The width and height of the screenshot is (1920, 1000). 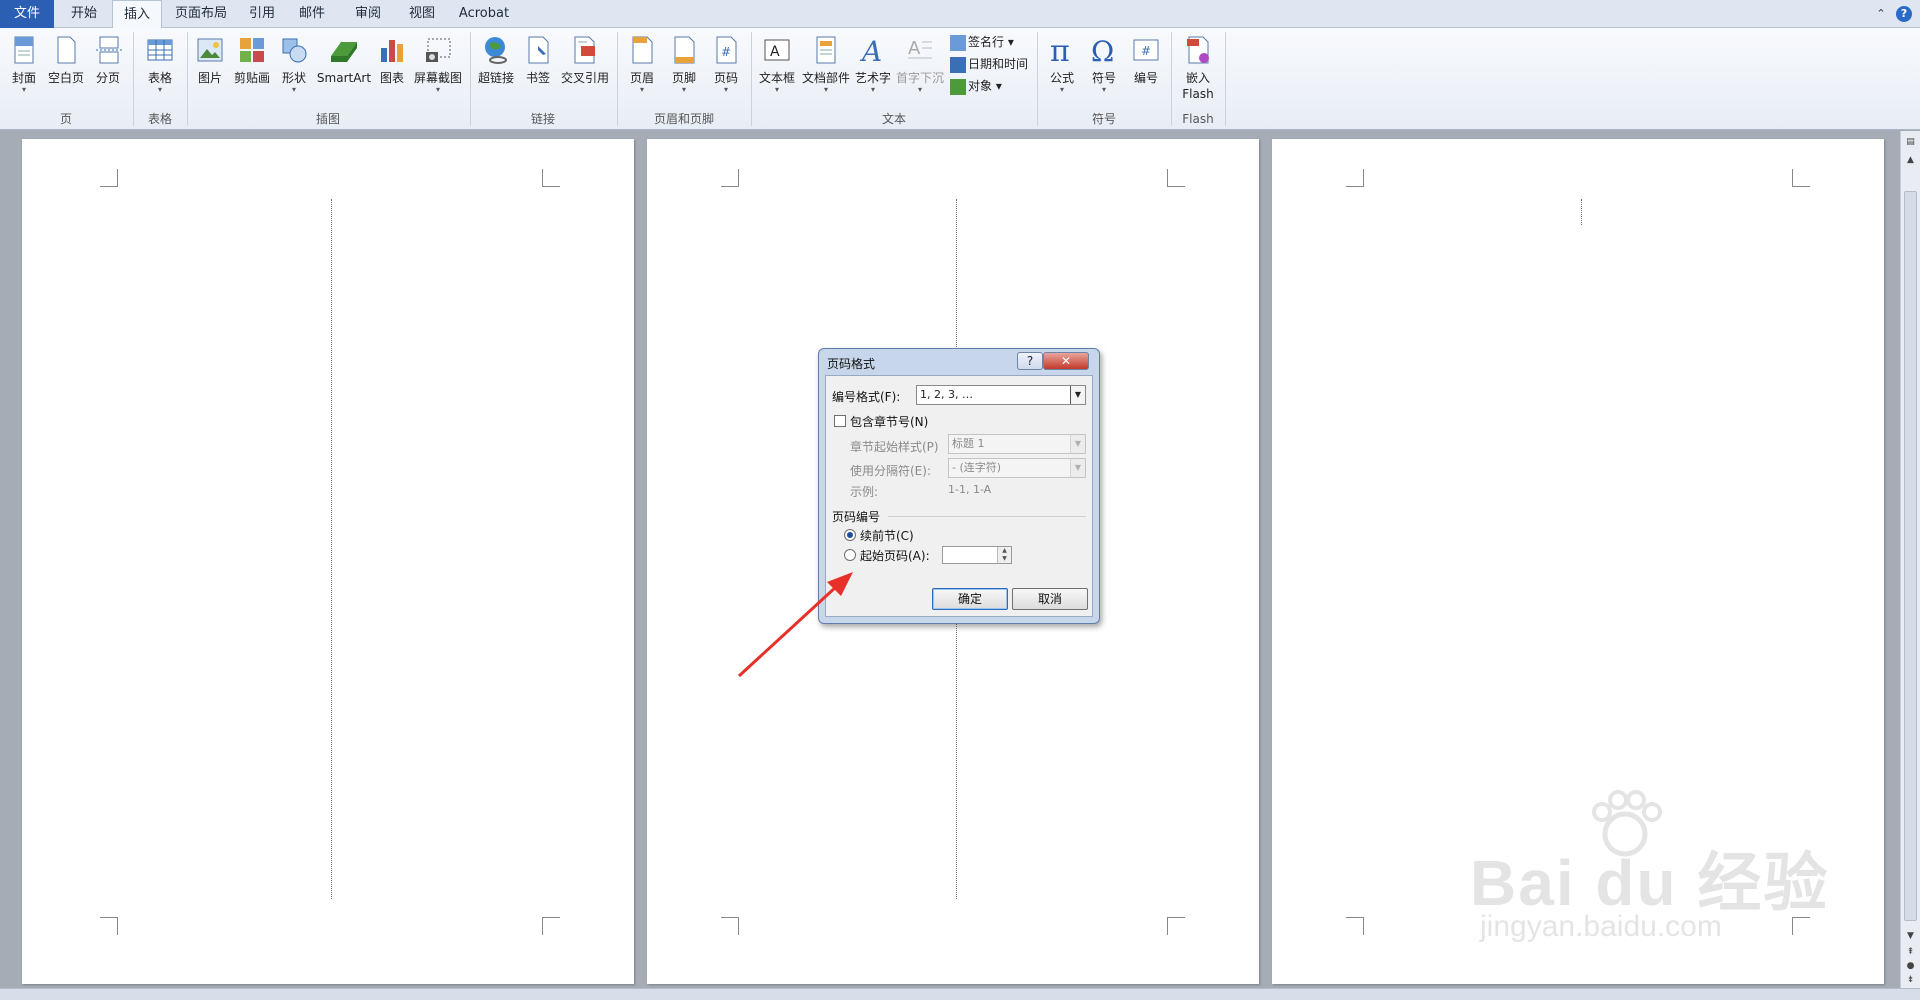 I want to click on separator-label: 使用分隔符(E):, so click(x=890, y=471).